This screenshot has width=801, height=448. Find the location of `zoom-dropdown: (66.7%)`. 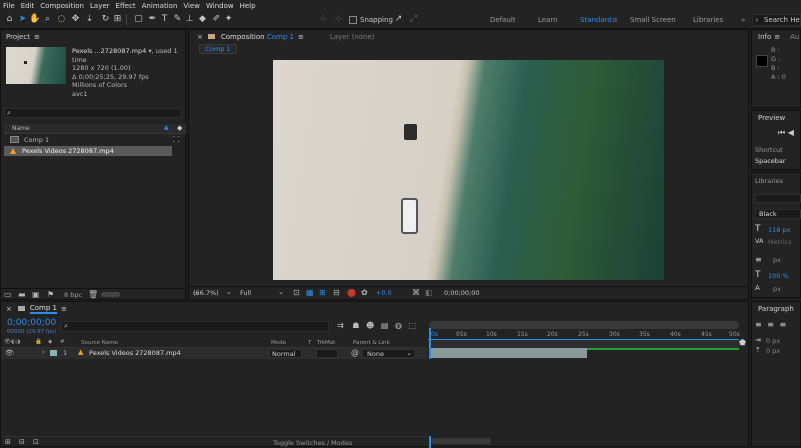

zoom-dropdown: (66.7%) is located at coordinates (206, 293).